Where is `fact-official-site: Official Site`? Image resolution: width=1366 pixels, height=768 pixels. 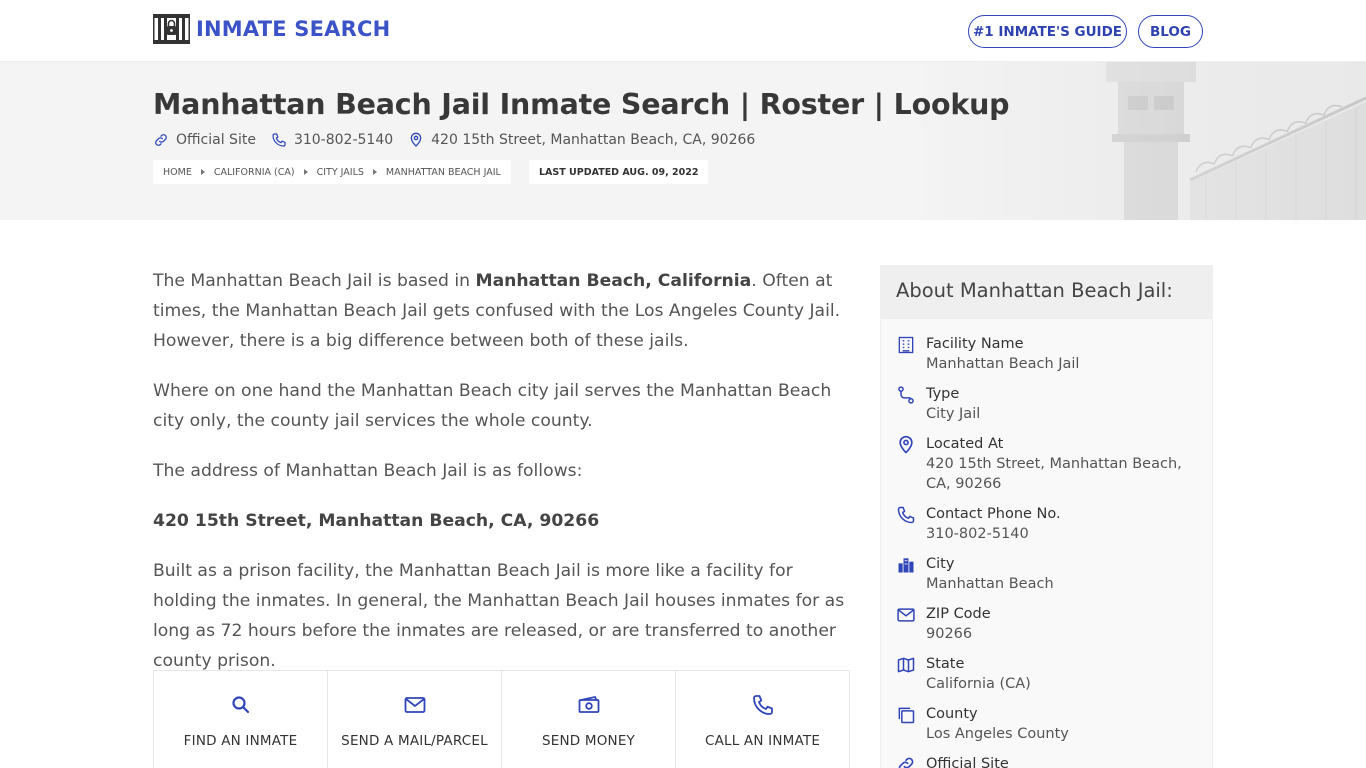
fact-official-site: Official Site is located at coordinates (1048, 761).